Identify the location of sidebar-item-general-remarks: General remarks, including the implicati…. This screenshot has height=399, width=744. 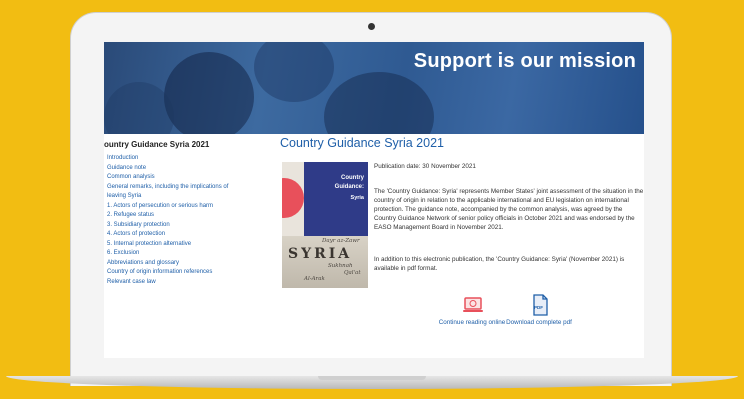
(184, 188).